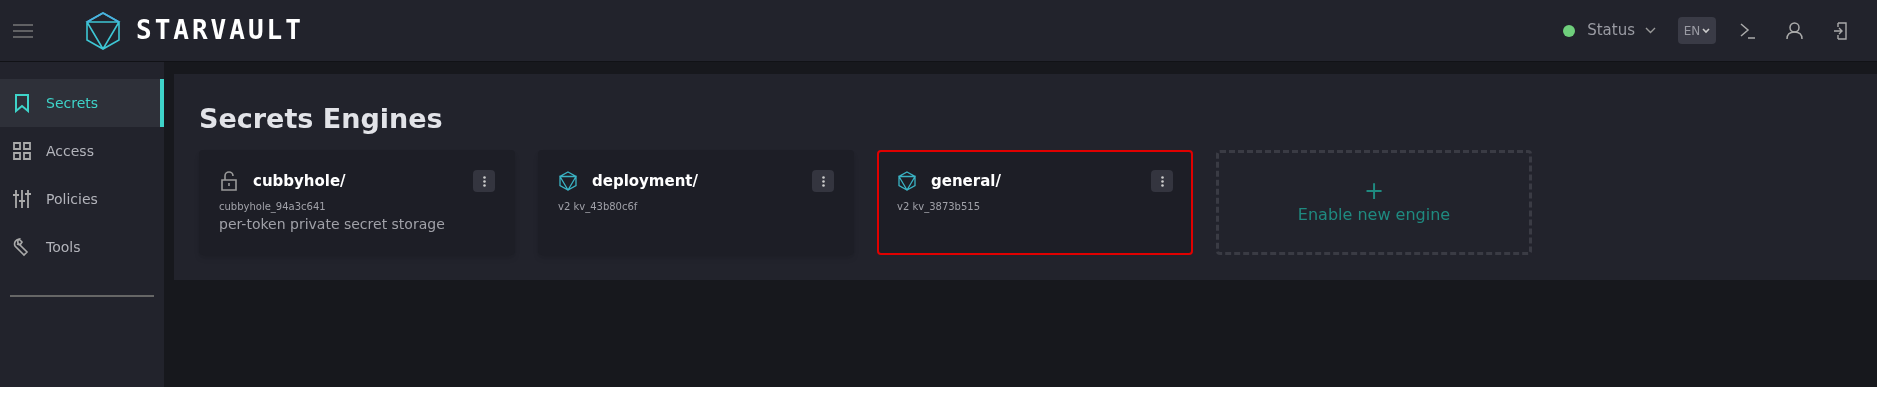 This screenshot has width=1877, height=418. What do you see at coordinates (273, 206) in the screenshot?
I see `engine-subtitle: cubbyhole_94a3c641` at bounding box center [273, 206].